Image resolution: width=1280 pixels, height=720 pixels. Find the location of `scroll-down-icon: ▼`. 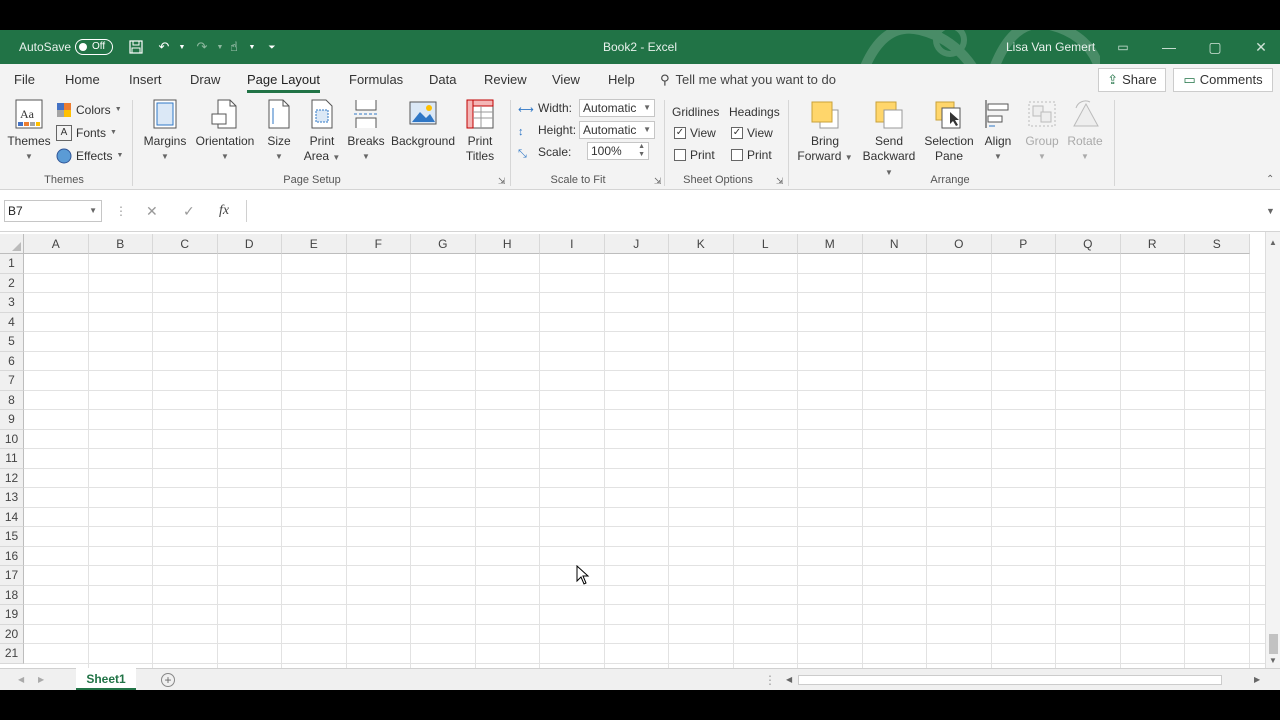

scroll-down-icon: ▼ is located at coordinates (1273, 660).